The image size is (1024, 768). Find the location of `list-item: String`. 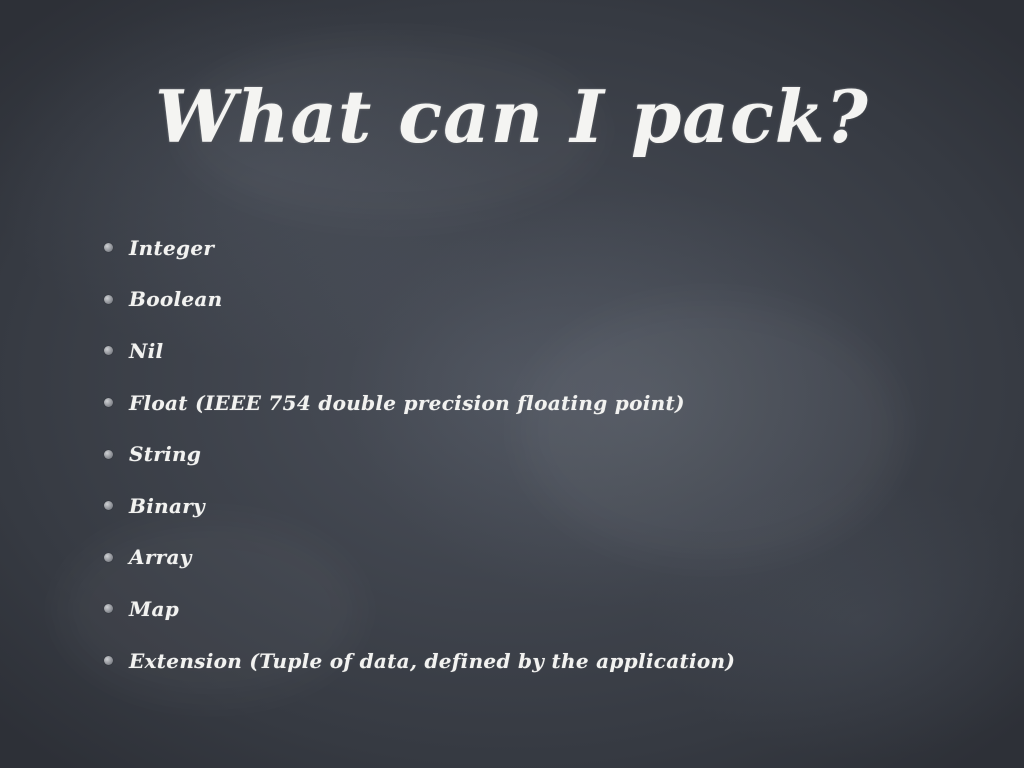

list-item: String is located at coordinates (419, 454).